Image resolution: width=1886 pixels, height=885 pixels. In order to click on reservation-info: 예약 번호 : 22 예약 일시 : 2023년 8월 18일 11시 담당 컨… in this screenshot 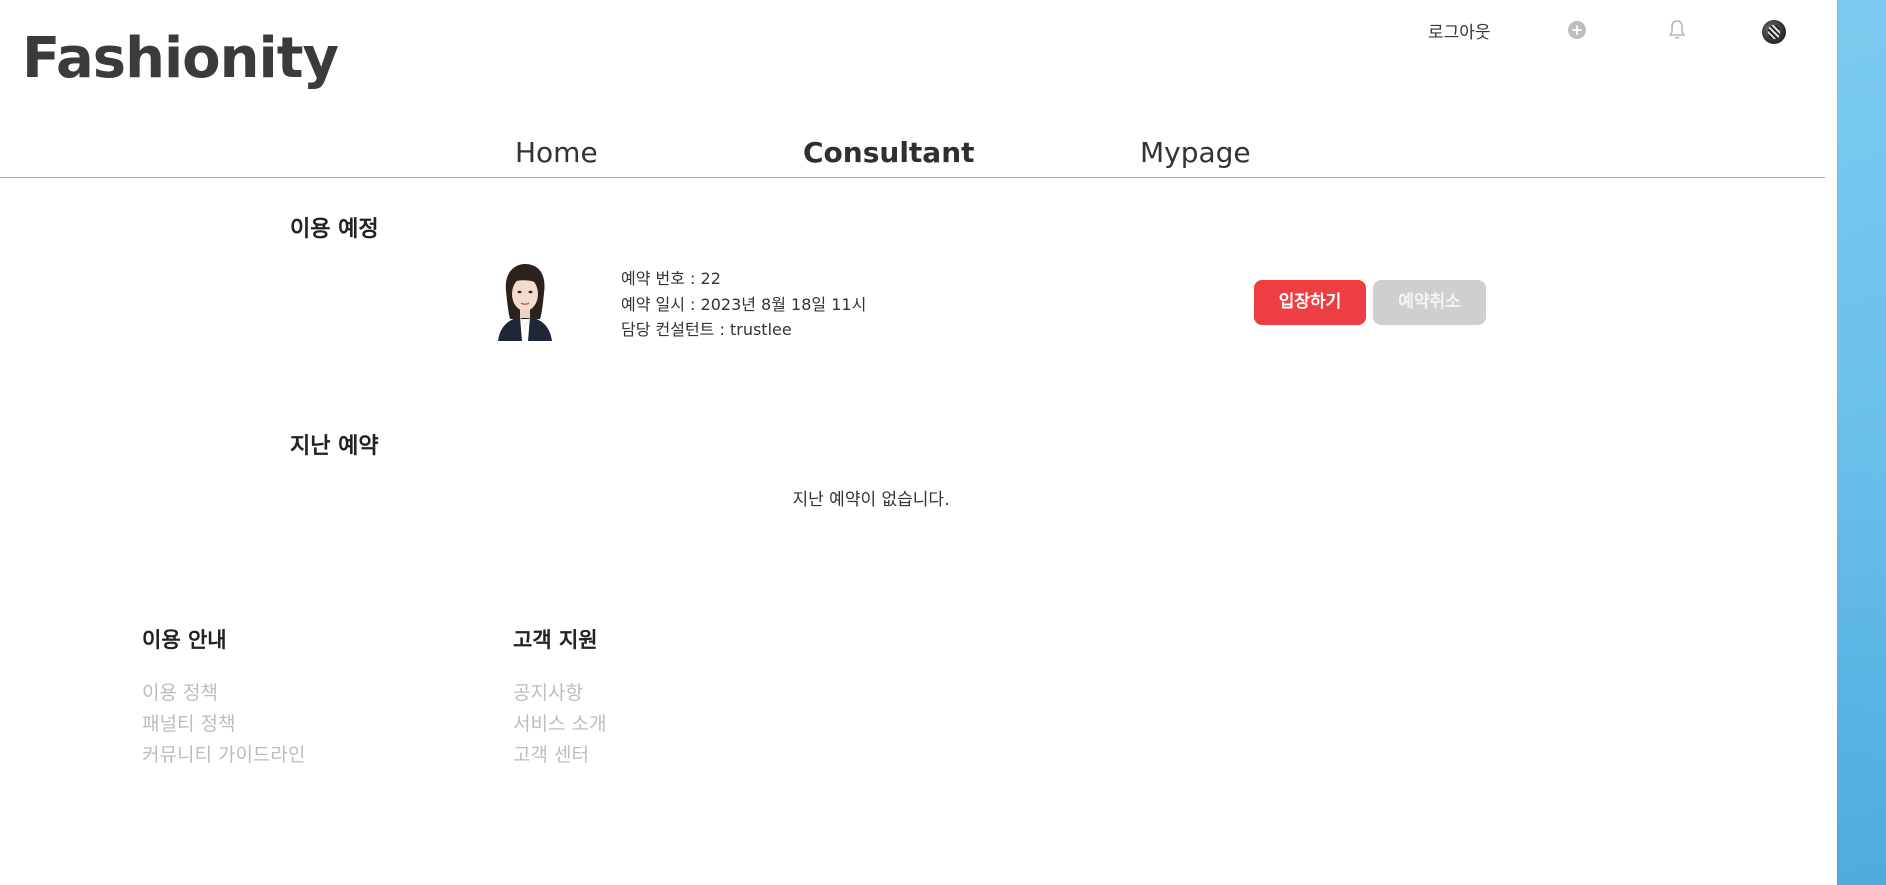, I will do `click(743, 304)`.